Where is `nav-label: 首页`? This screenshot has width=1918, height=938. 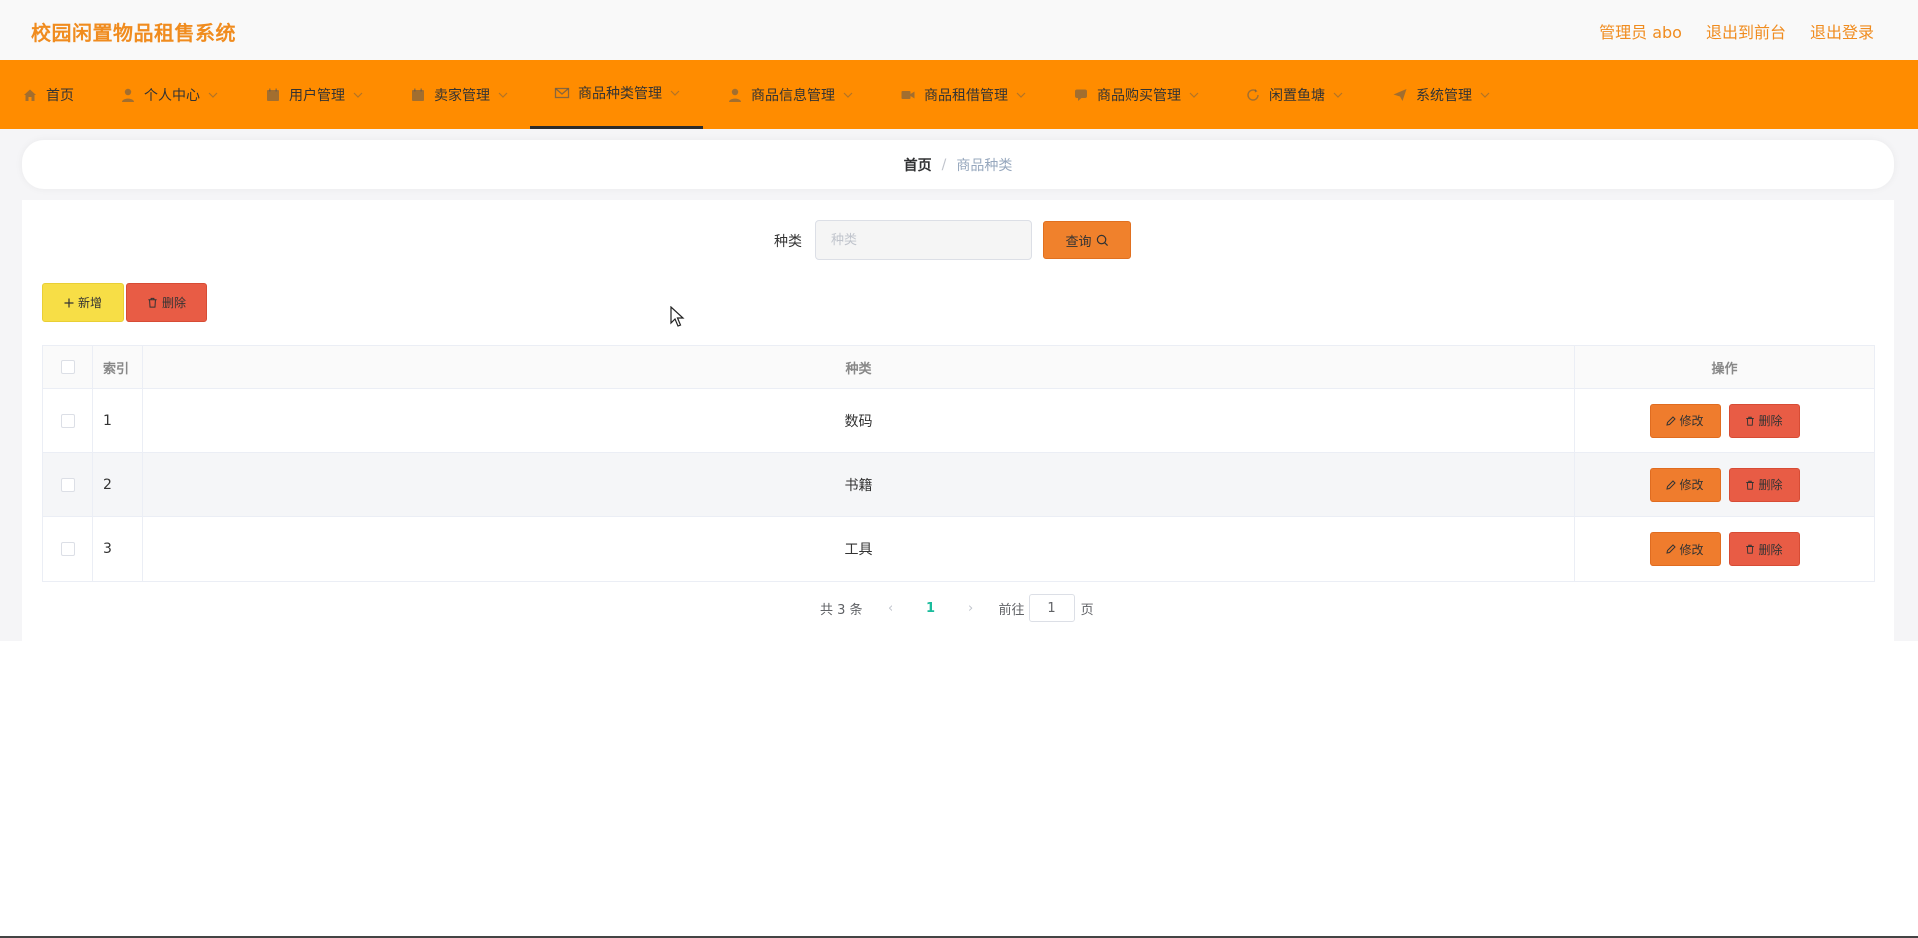 nav-label: 首页 is located at coordinates (60, 95).